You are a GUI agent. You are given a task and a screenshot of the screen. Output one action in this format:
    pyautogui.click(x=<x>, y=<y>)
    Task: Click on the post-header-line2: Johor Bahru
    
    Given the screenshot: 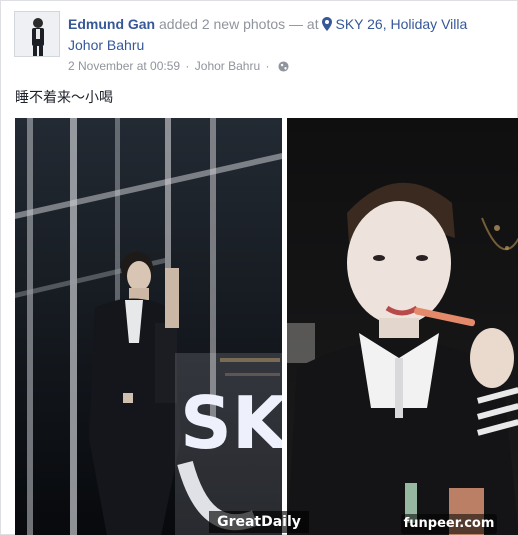 What is the action you would take?
    pyautogui.click(x=106, y=45)
    